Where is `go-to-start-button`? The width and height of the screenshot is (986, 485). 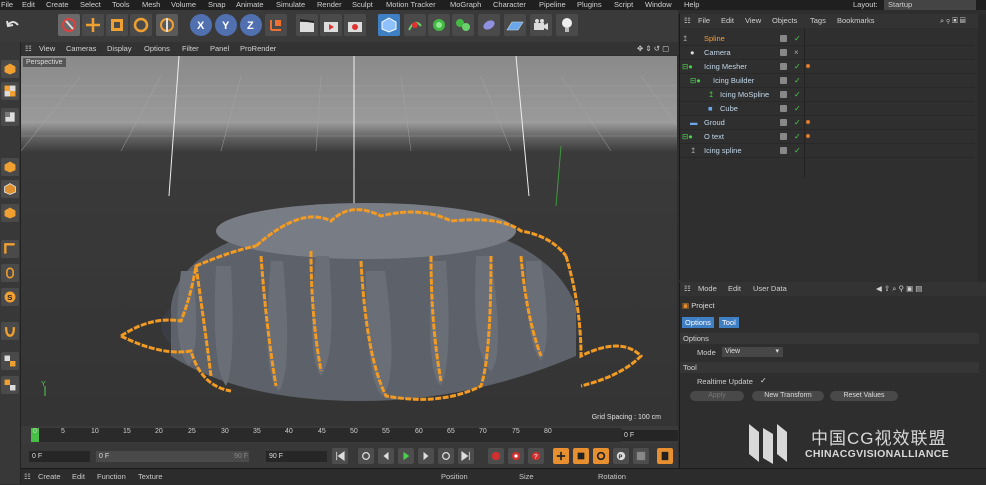 go-to-start-button is located at coordinates (340, 456).